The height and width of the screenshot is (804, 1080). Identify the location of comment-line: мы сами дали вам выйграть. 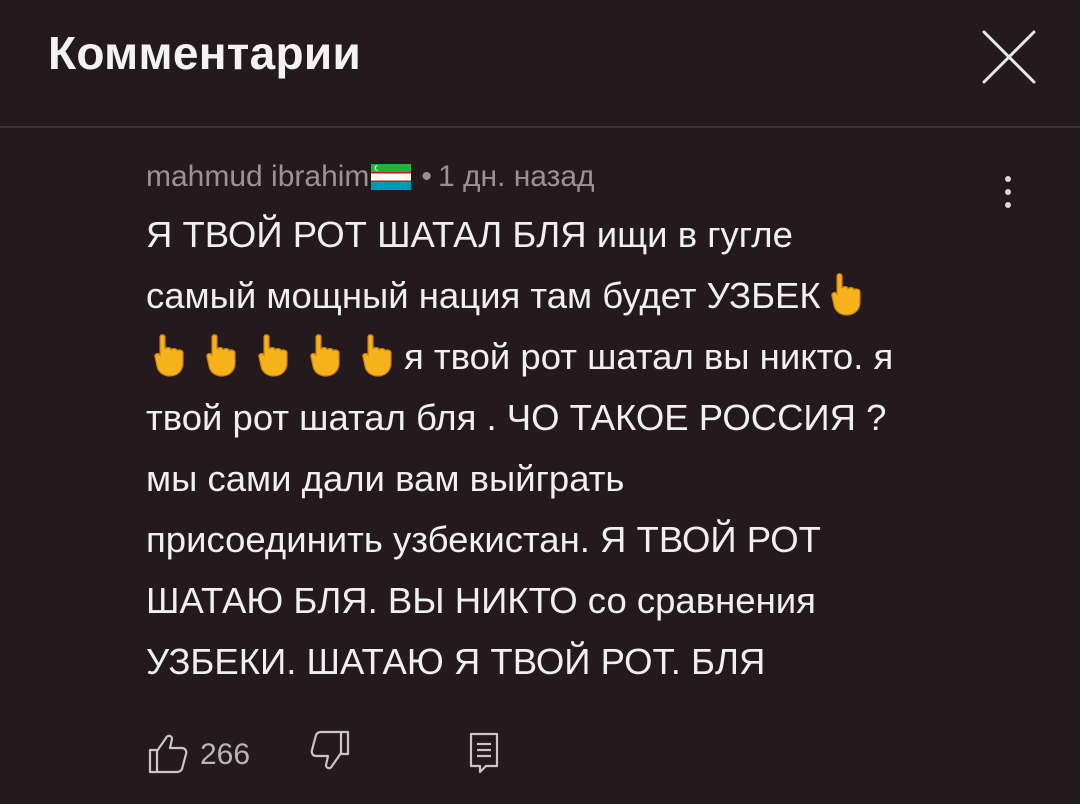
(385, 478).